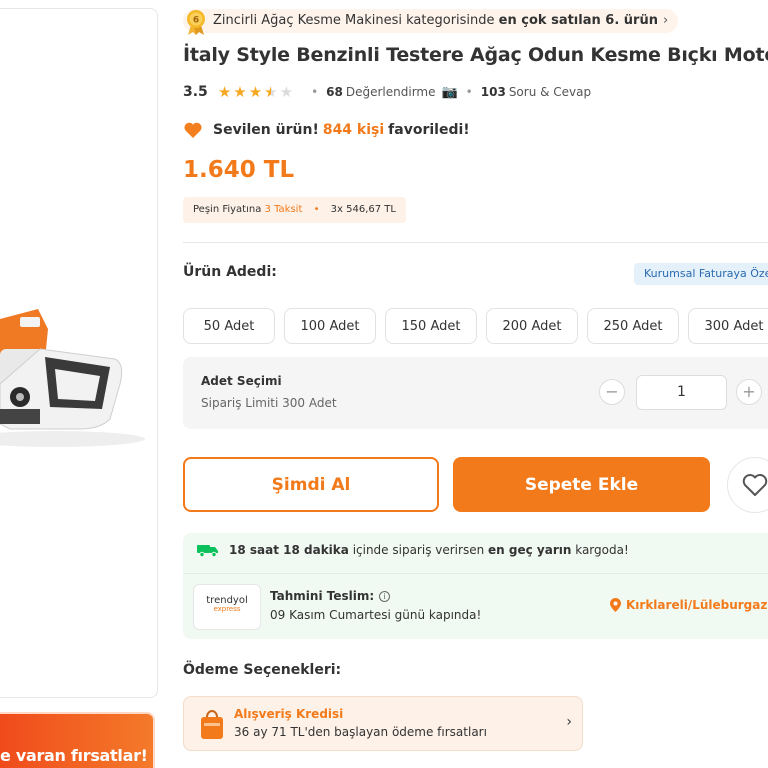 The height and width of the screenshot is (768, 768). Describe the element at coordinates (633, 326) in the screenshot. I see `quantity-option-250: 250 Adet` at that location.